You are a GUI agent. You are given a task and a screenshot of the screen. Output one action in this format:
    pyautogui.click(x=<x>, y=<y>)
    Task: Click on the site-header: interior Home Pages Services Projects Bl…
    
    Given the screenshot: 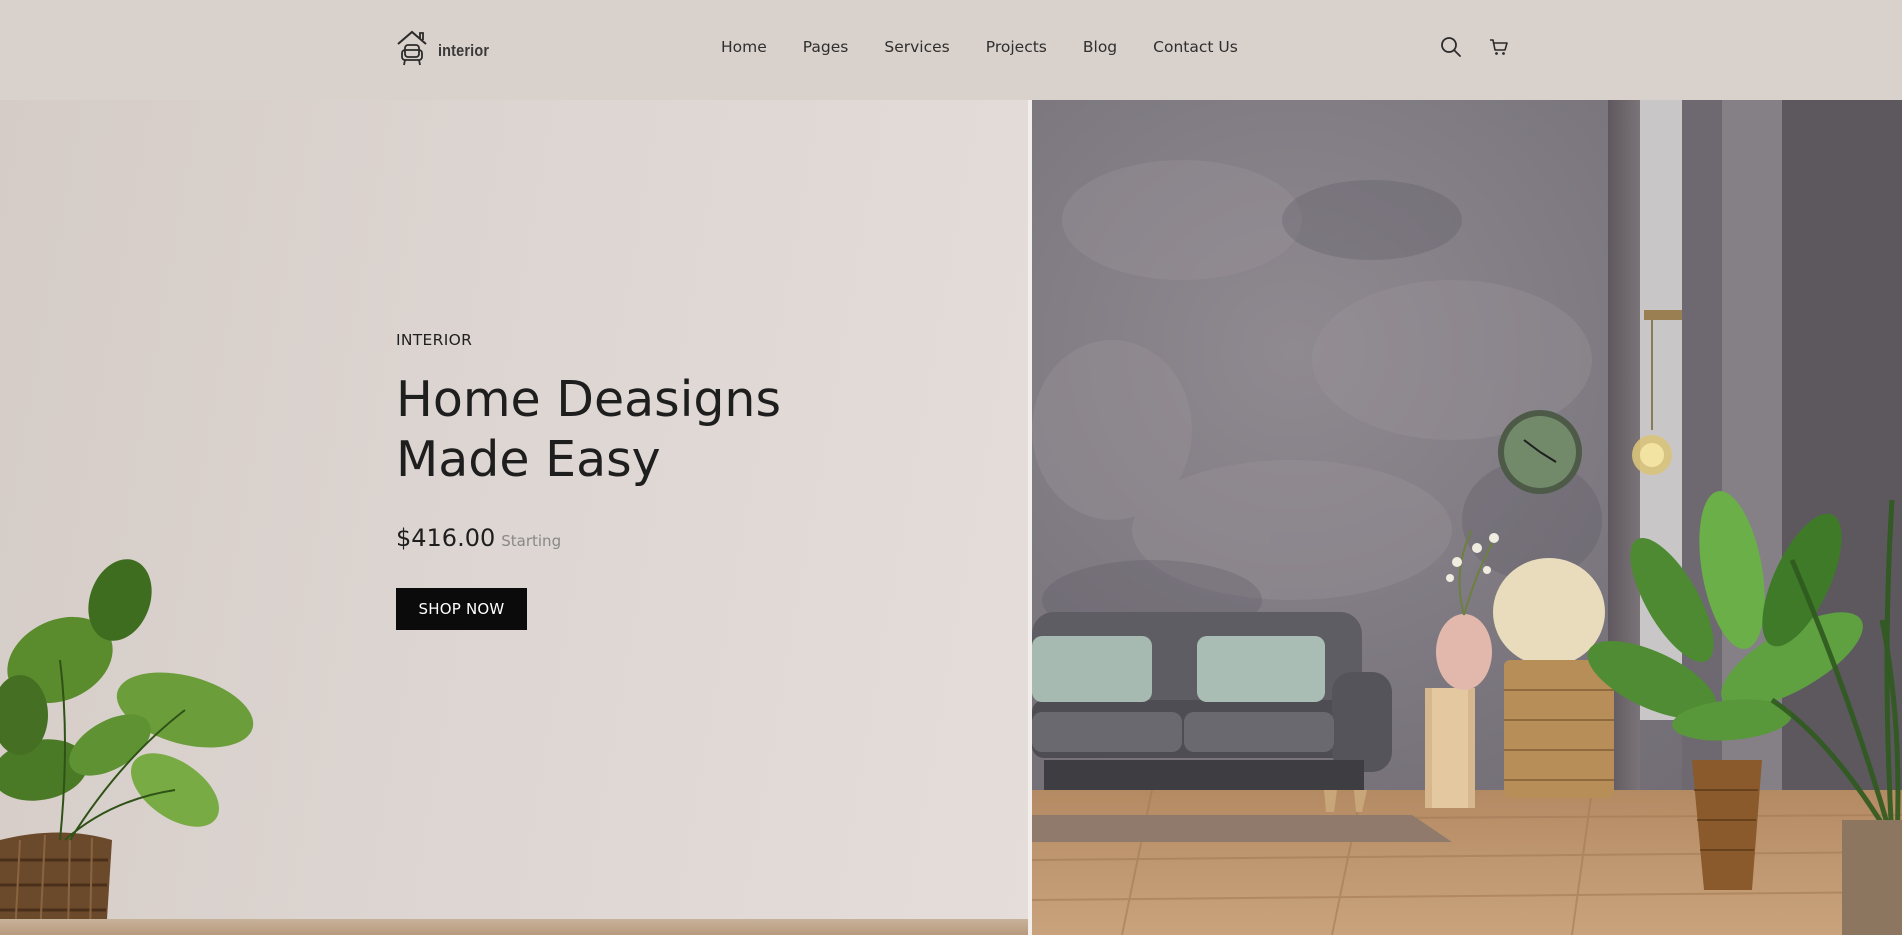 What is the action you would take?
    pyautogui.click(x=951, y=50)
    